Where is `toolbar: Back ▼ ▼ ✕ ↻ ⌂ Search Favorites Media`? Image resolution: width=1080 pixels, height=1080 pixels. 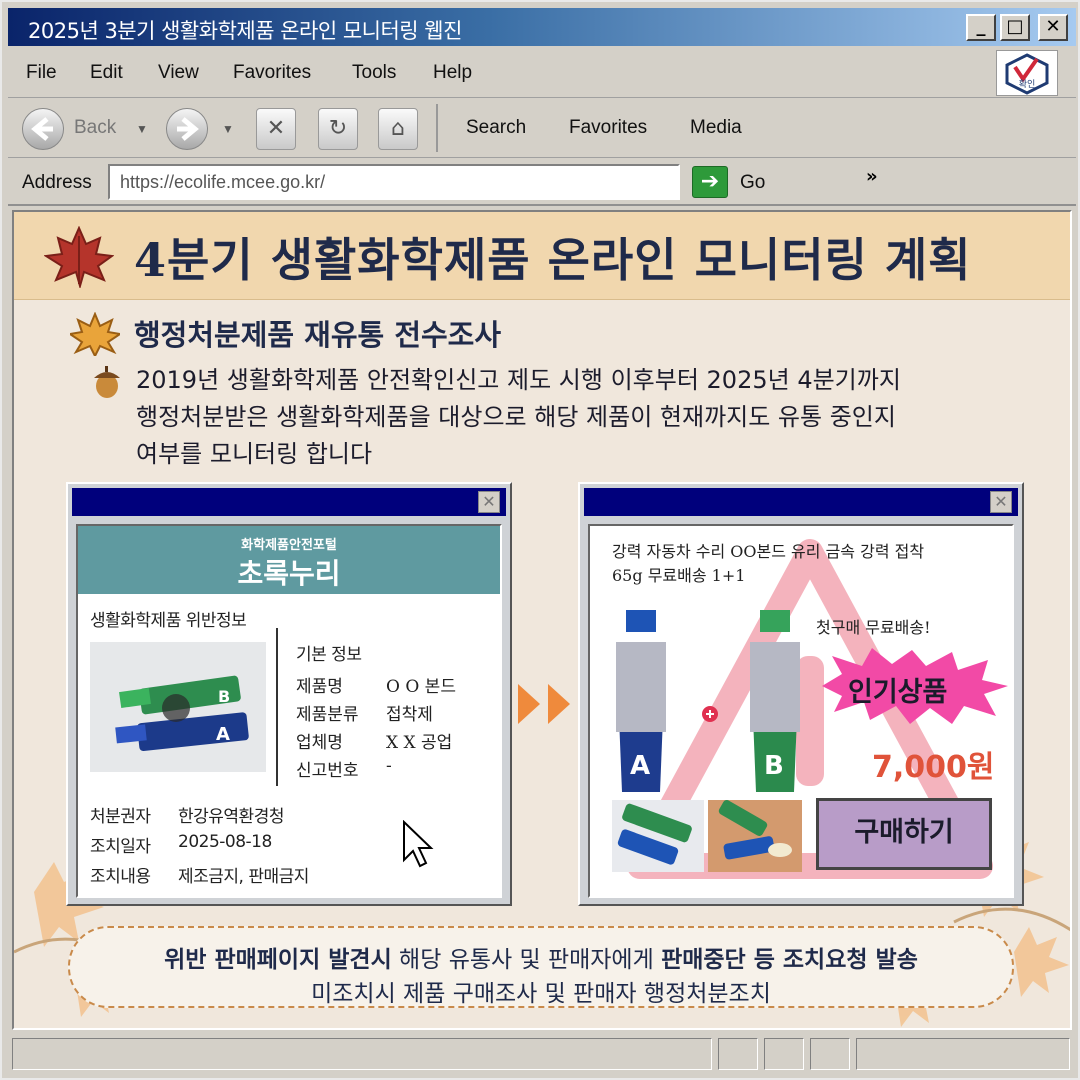
toolbar: Back ▼ ▼ ✕ ↻ ⌂ Search Favorites Media is located at coordinates (542, 129).